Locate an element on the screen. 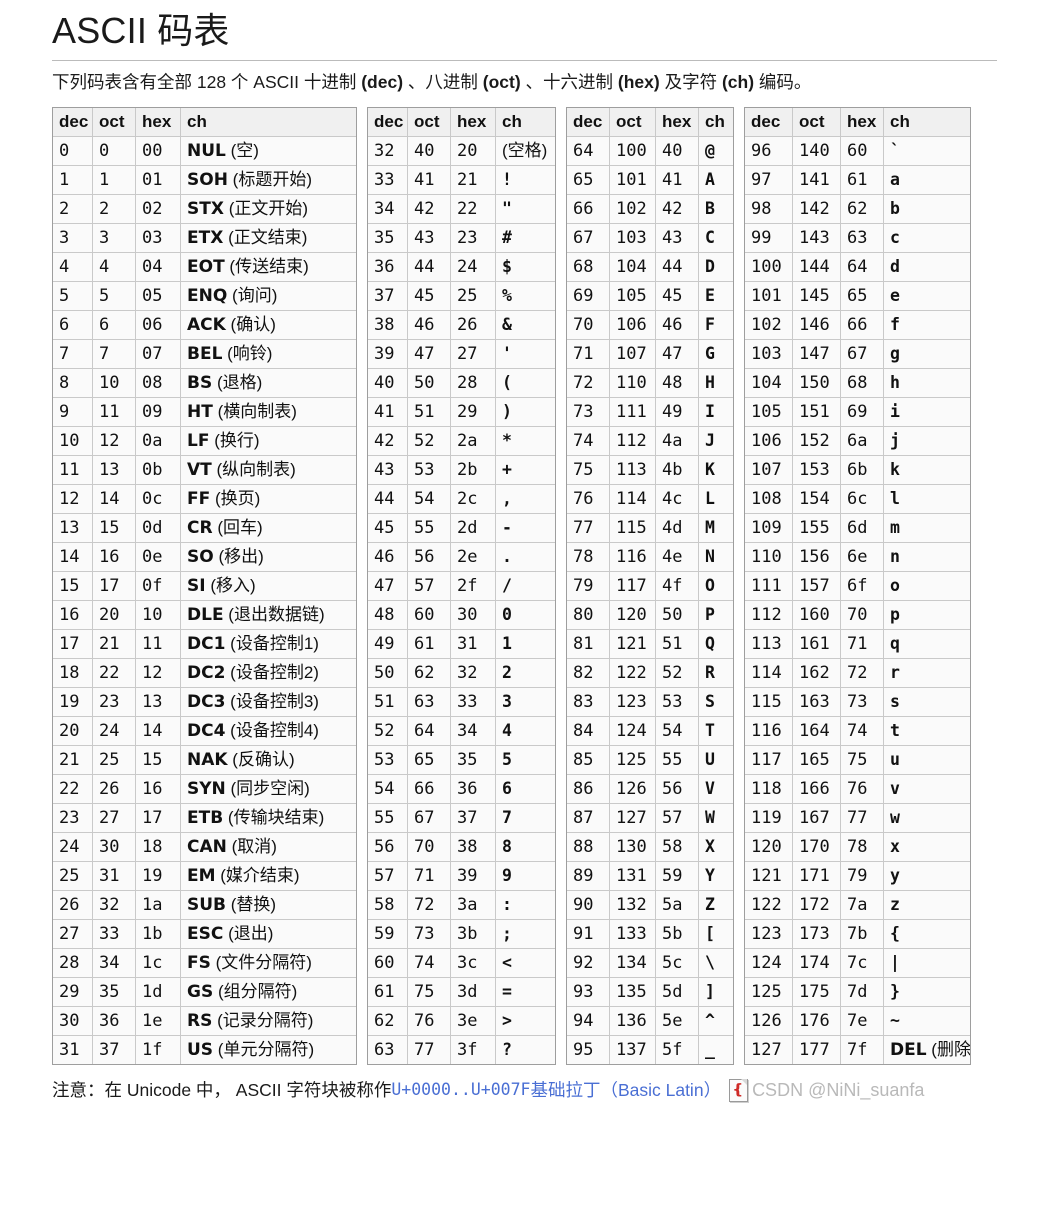 The width and height of the screenshot is (1041, 1227). unicode-range-link: U+0000..U+007F is located at coordinates (460, 1090).